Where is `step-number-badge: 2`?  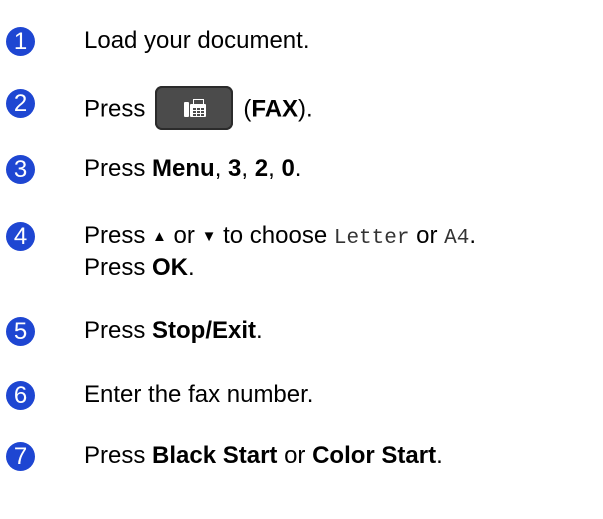 step-number-badge: 2 is located at coordinates (20, 103).